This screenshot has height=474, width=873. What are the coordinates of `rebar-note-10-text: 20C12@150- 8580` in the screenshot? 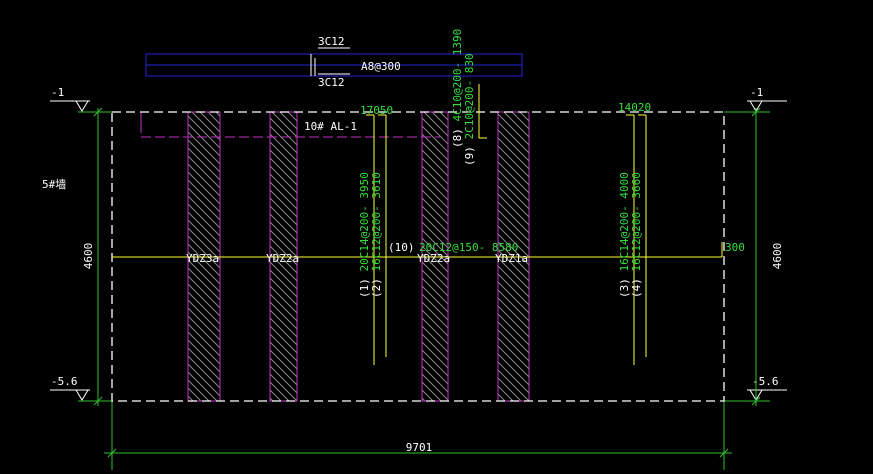 It's located at (468, 247).